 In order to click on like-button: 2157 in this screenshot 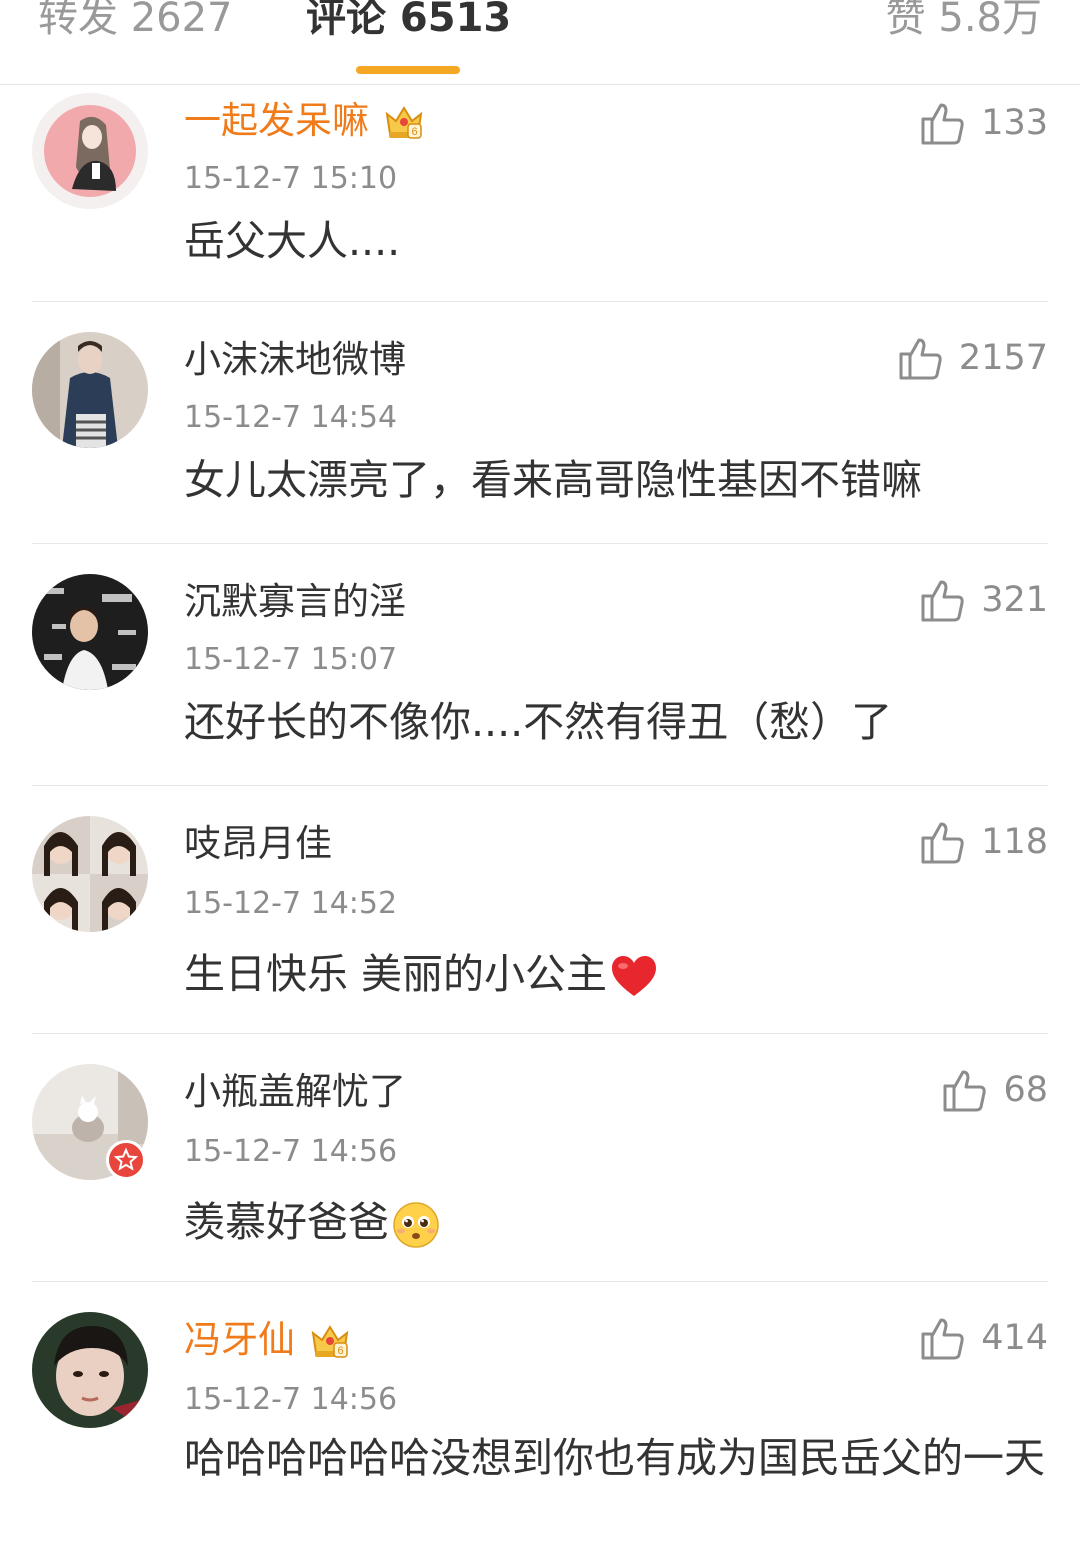, I will do `click(972, 358)`.